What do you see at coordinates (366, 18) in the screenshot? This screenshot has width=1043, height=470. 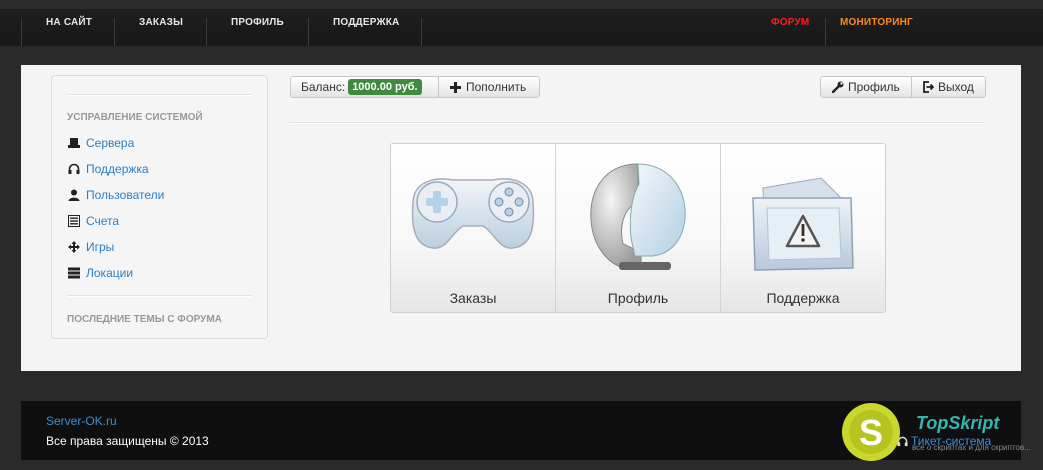 I see `nav-item-support: ПОДДЕРЖКА` at bounding box center [366, 18].